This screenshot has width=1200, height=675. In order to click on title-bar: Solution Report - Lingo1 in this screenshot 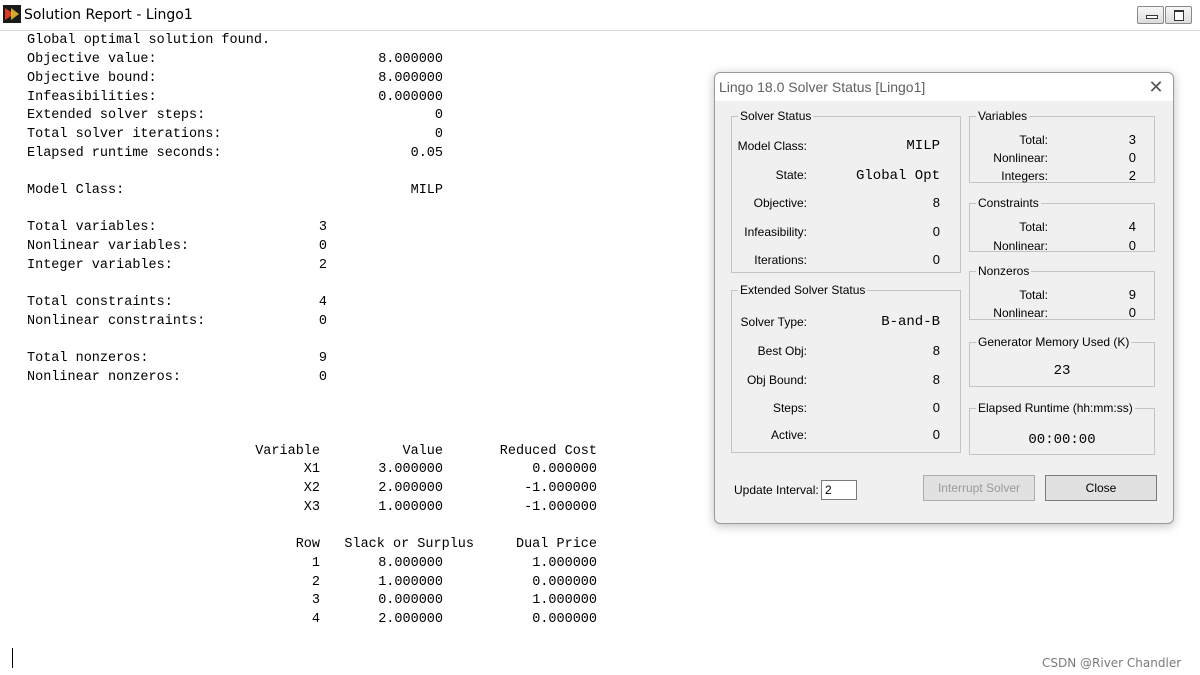, I will do `click(600, 15)`.